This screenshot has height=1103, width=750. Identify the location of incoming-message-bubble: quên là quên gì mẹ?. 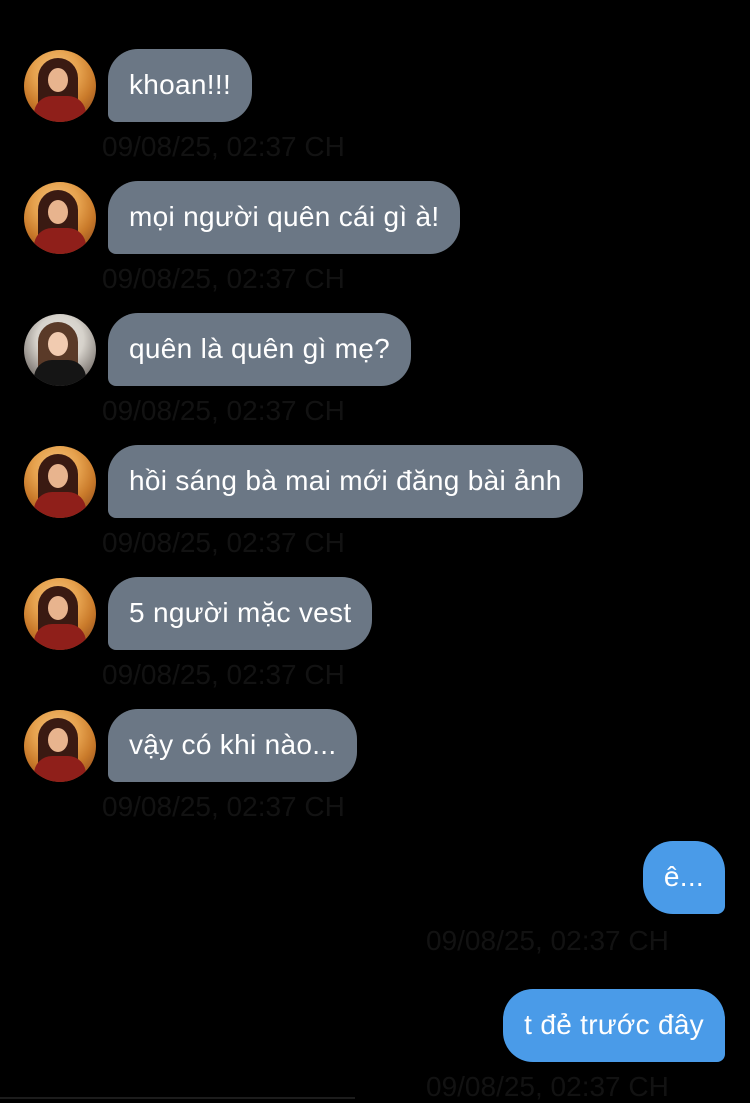
(260, 349).